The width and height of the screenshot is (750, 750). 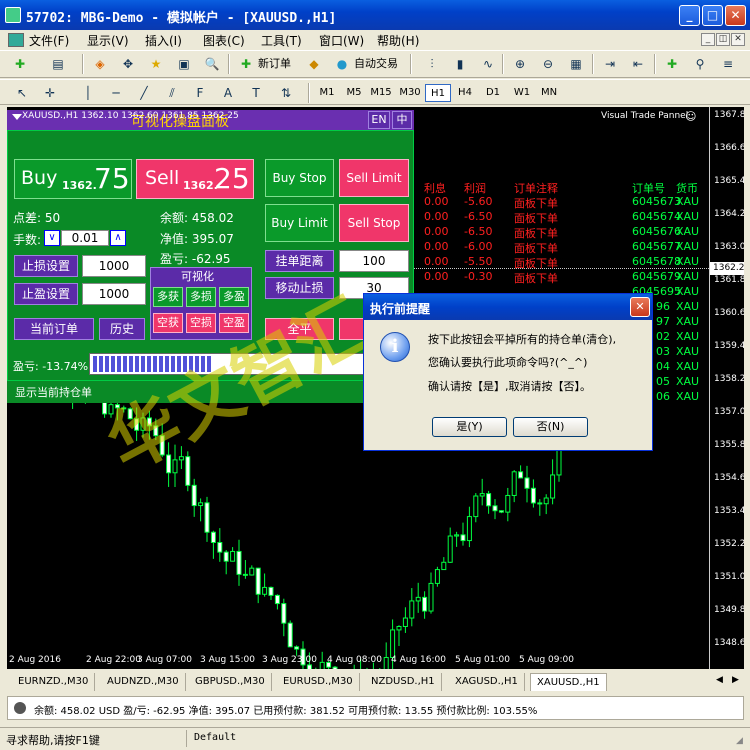 I want to click on sell-stop-button: Sell Stop, so click(x=374, y=223).